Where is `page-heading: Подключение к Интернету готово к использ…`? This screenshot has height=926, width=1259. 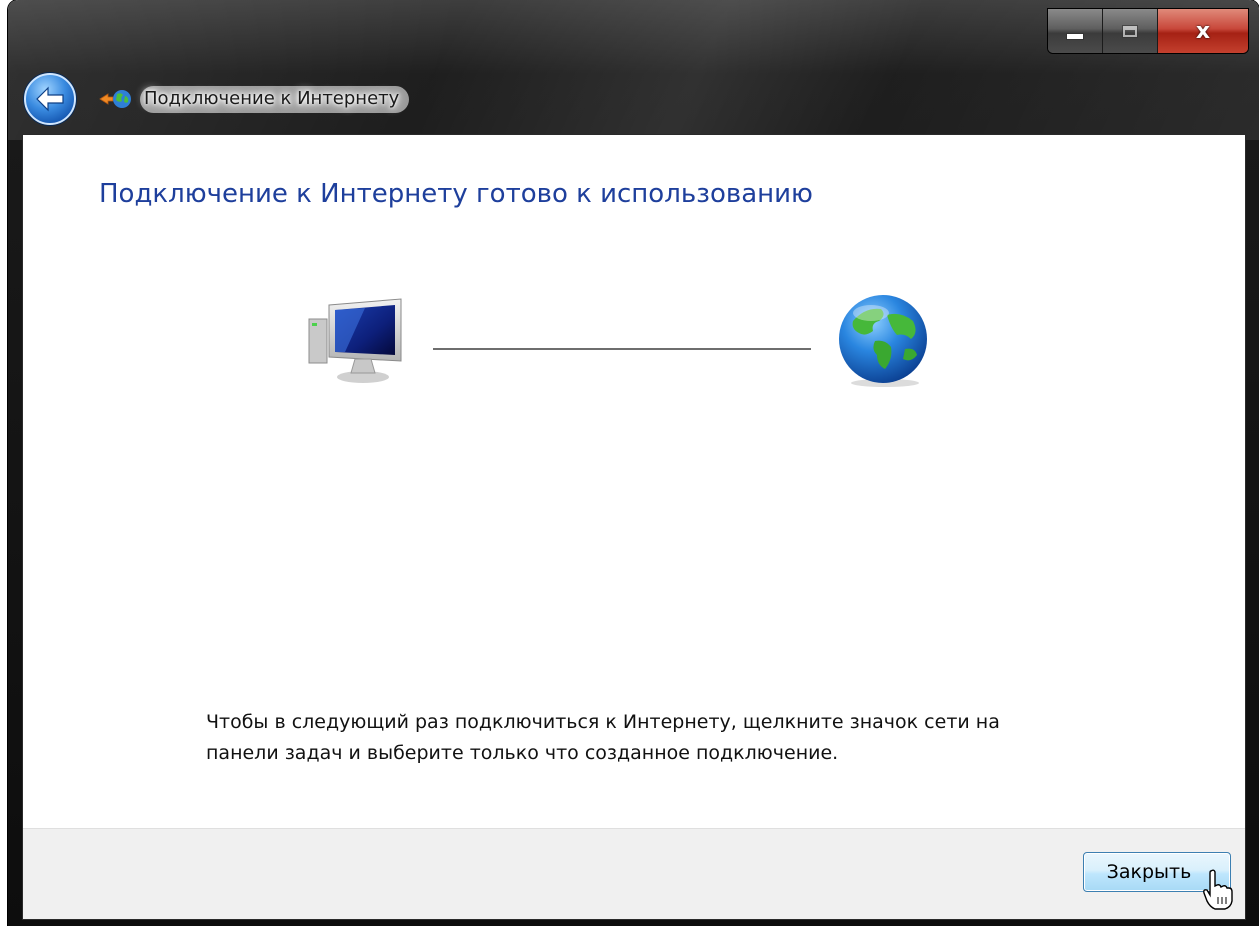
page-heading: Подключение к Интернету готово к использ… is located at coordinates (456, 194).